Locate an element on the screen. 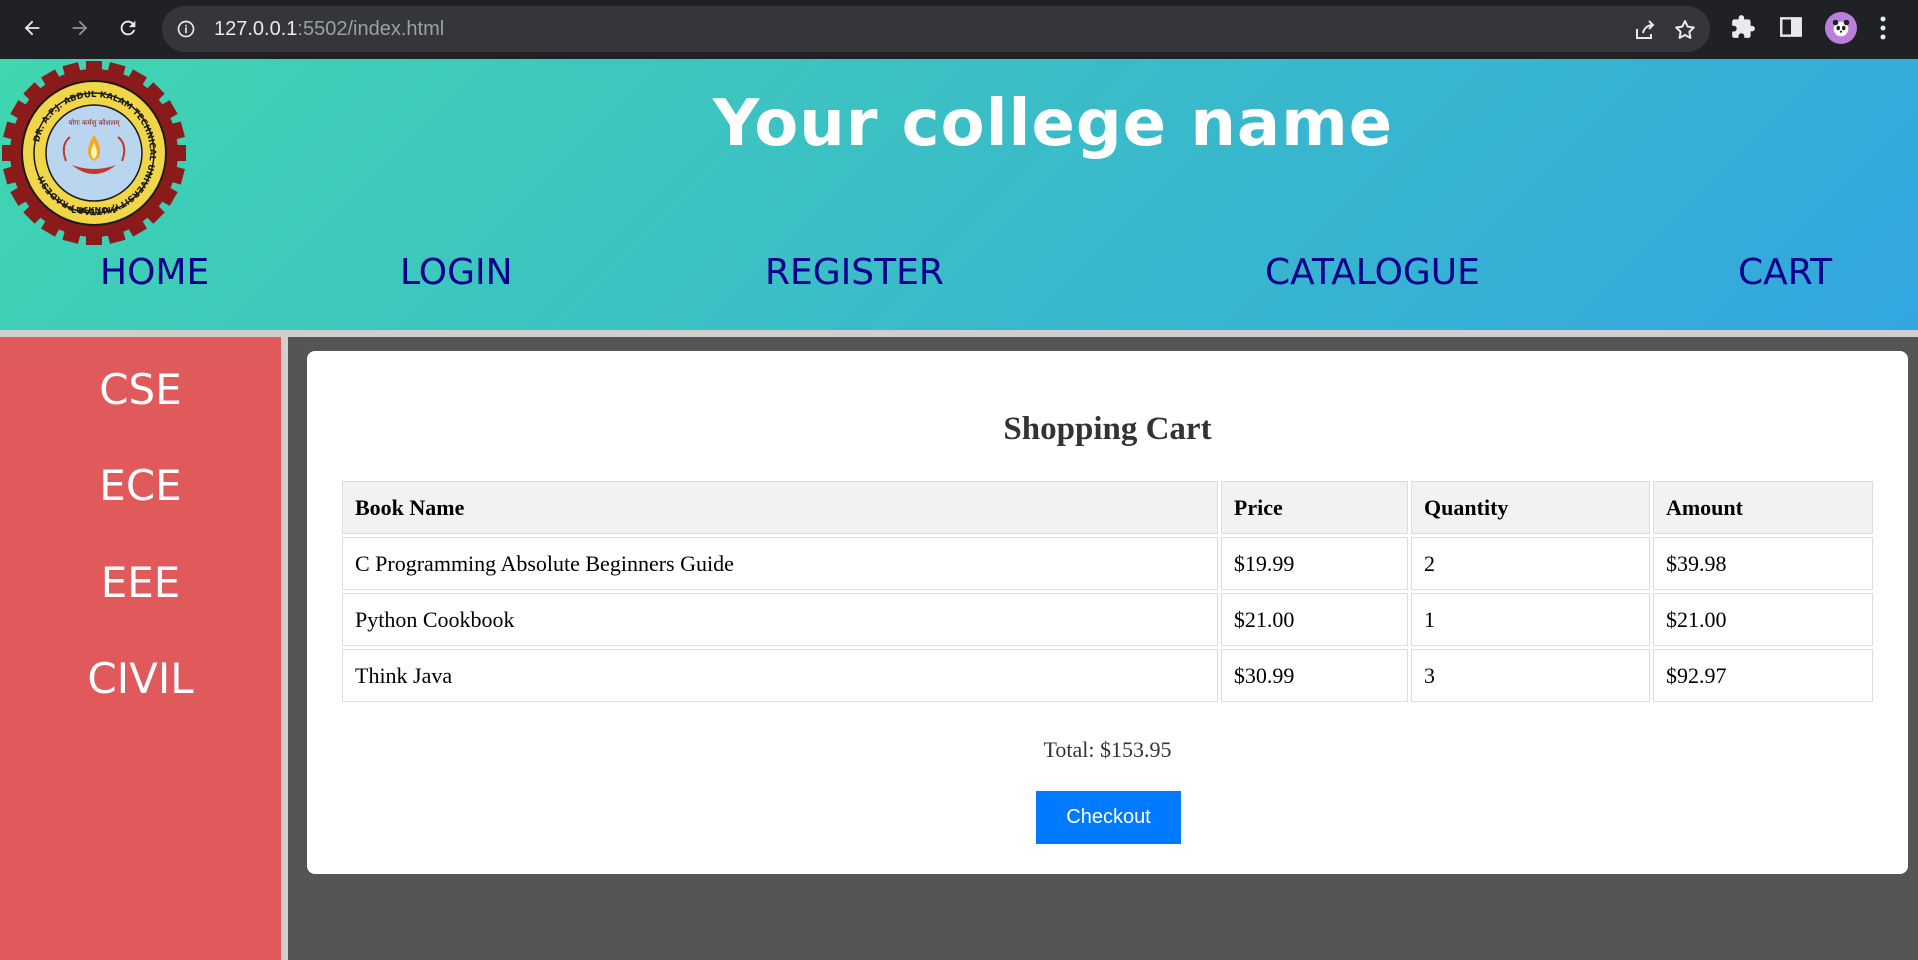  arrow-right-icon is located at coordinates (80, 28).